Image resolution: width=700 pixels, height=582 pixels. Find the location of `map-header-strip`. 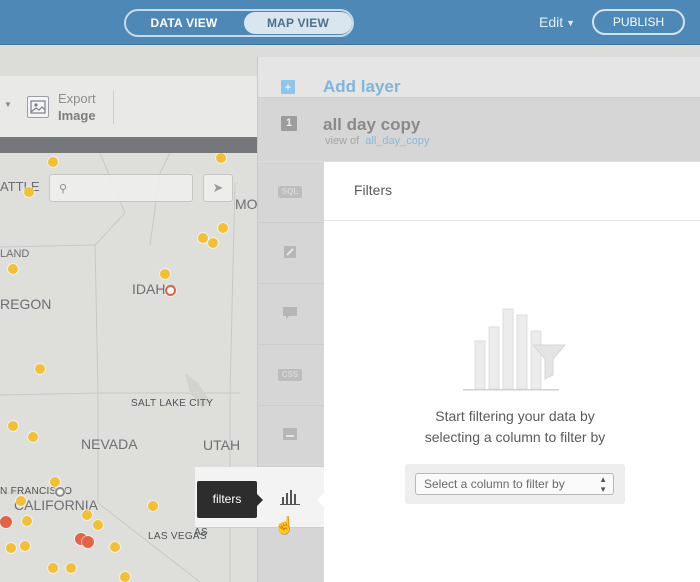

map-header-strip is located at coordinates (129, 145).